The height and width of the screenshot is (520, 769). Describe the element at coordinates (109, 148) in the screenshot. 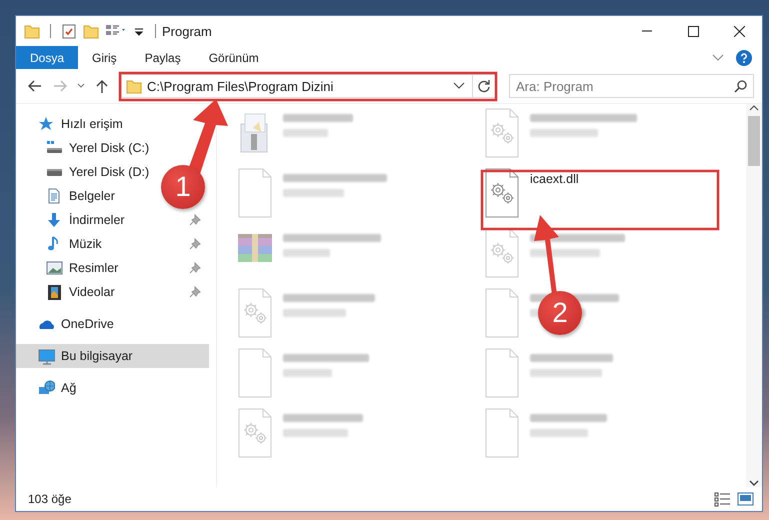

I see `nav-item: Yerel Disk (C:)` at that location.